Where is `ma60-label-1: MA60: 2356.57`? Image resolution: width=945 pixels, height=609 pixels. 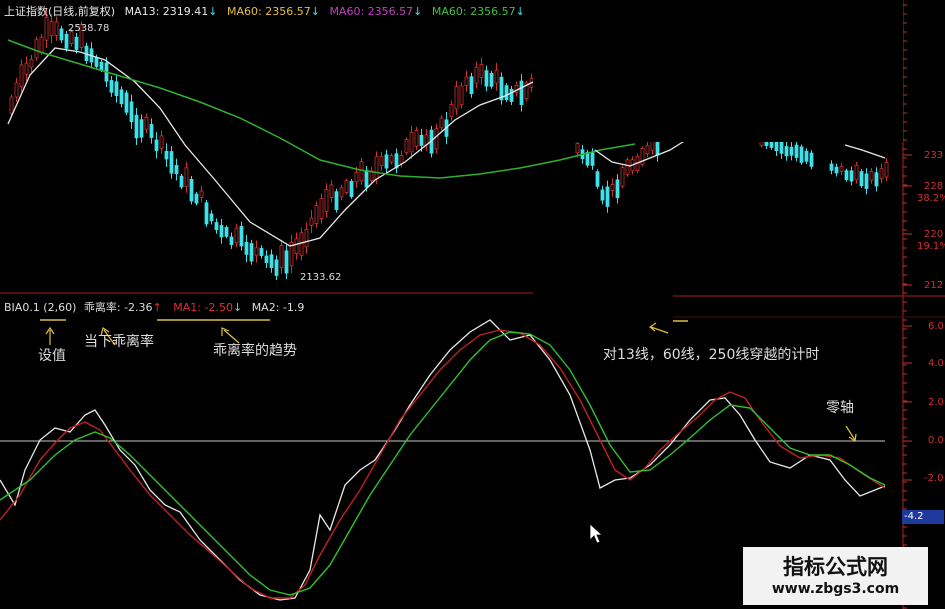 ma60-label-1: MA60: 2356.57 is located at coordinates (269, 11).